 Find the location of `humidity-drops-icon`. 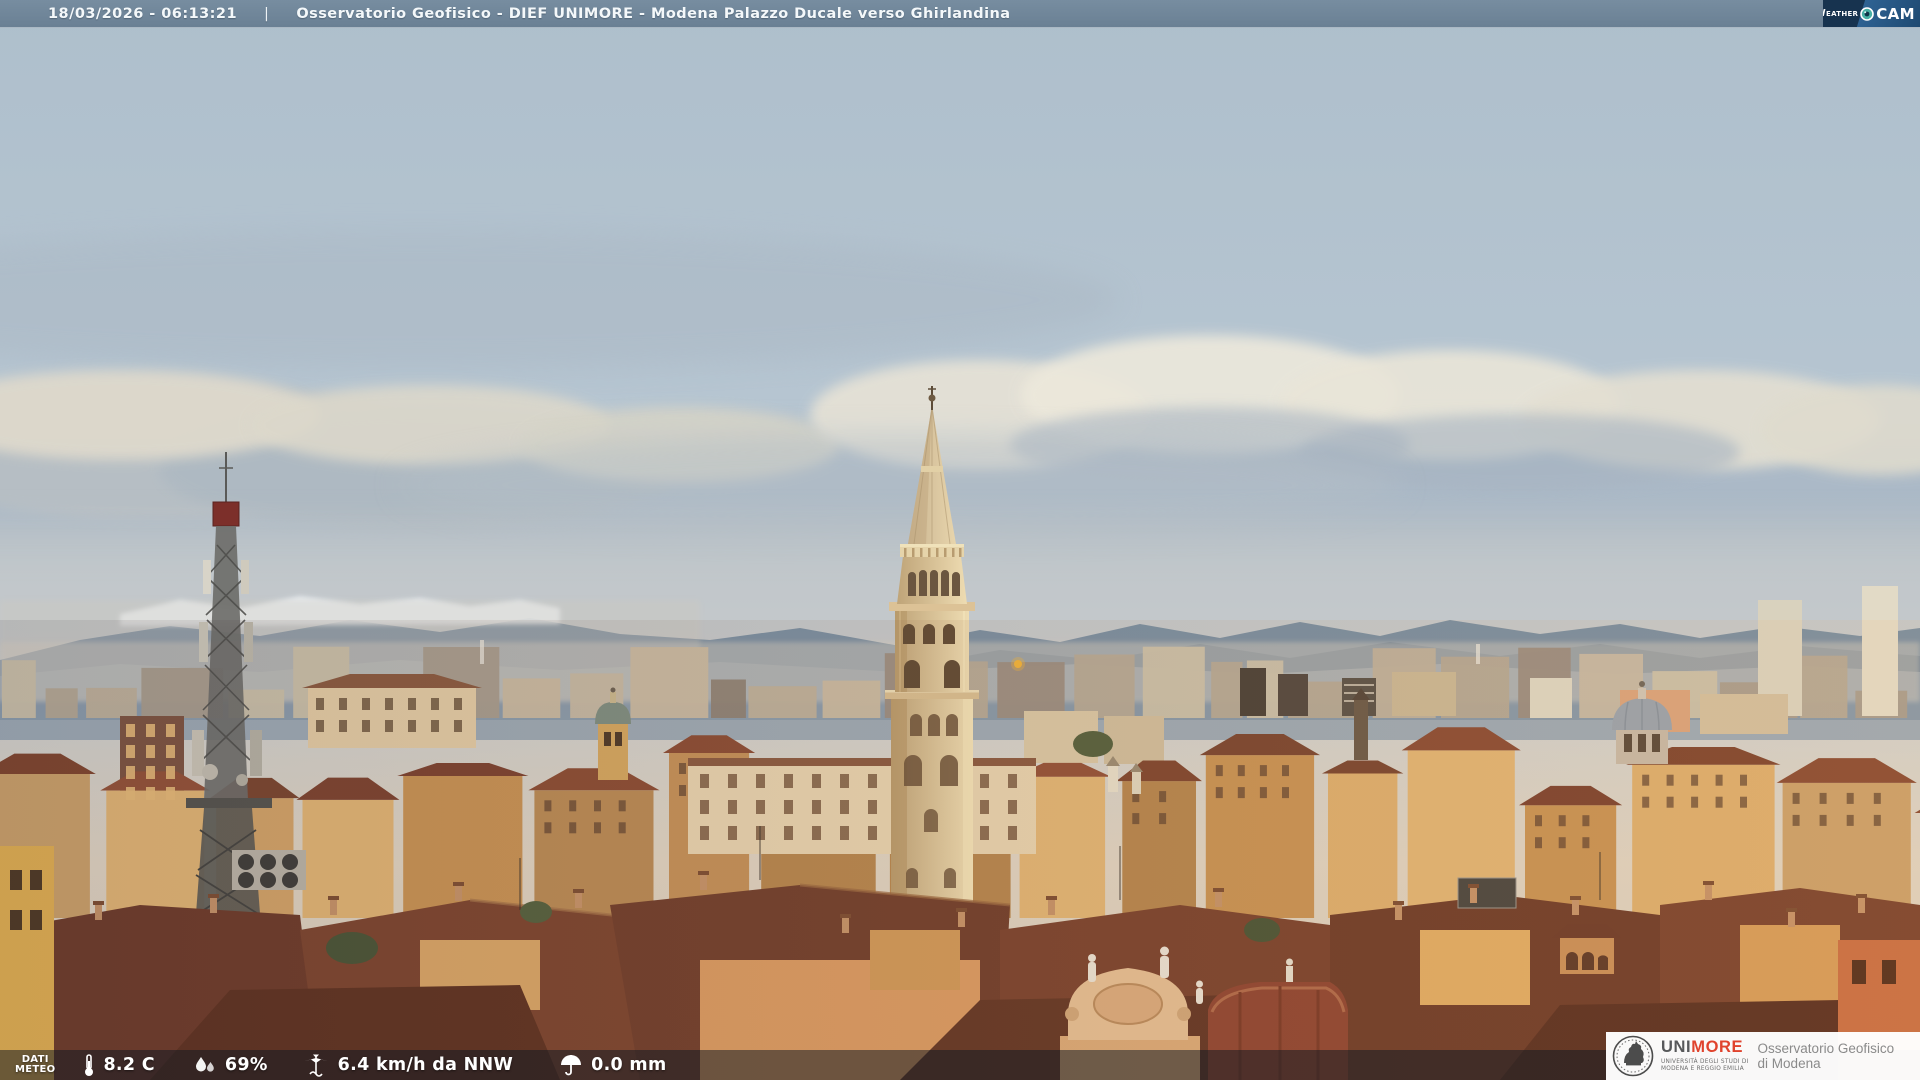

humidity-drops-icon is located at coordinates (204, 1064).